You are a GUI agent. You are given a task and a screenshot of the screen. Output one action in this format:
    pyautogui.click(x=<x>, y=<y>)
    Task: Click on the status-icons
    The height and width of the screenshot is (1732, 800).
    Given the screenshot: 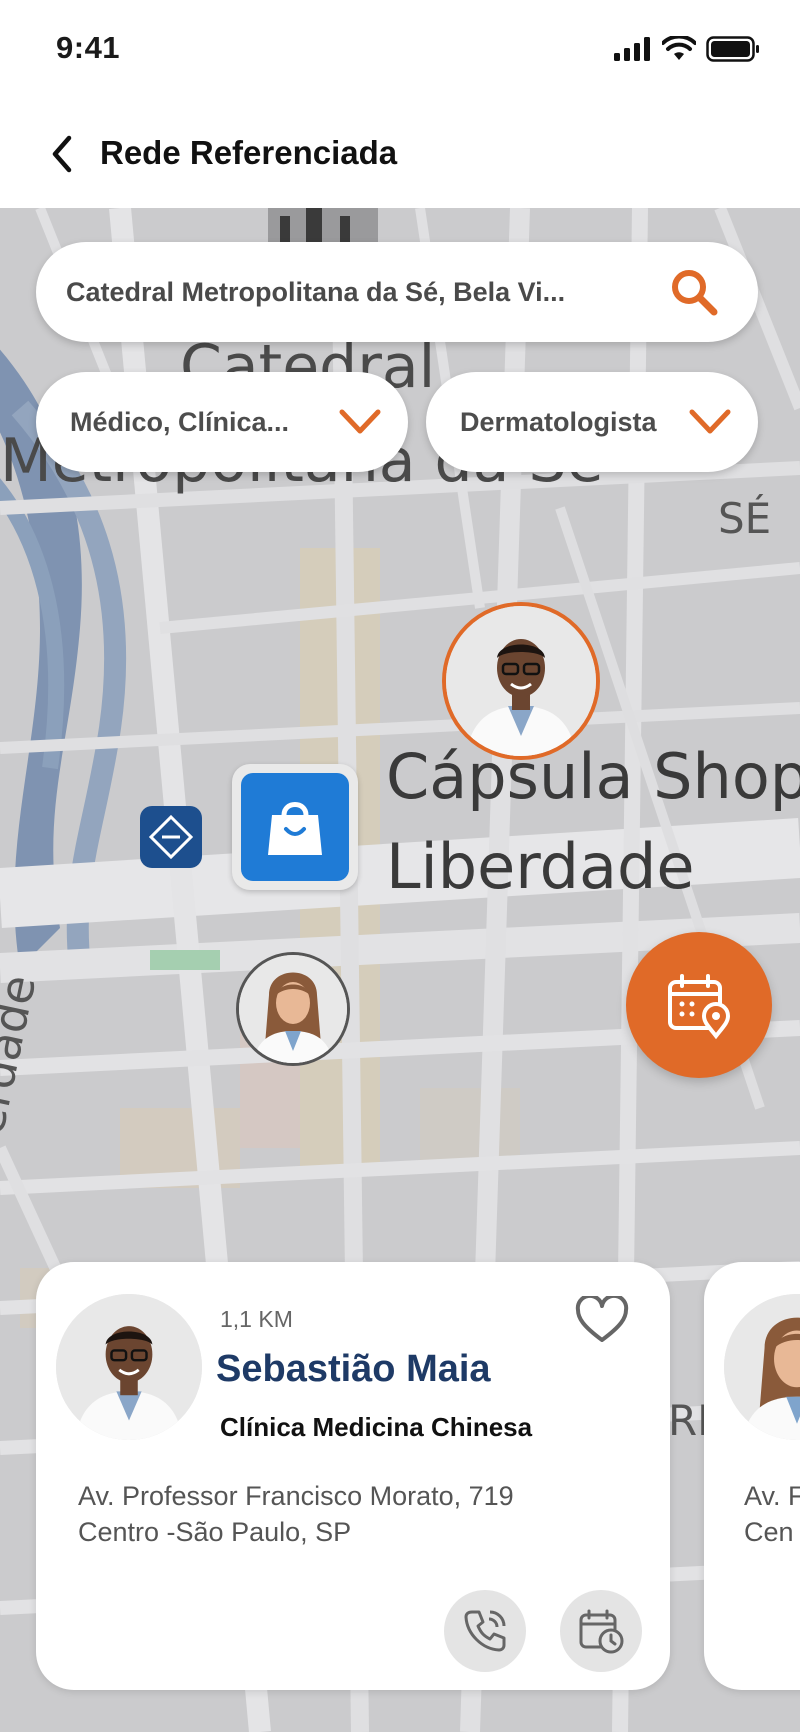 What is the action you would take?
    pyautogui.click(x=687, y=49)
    